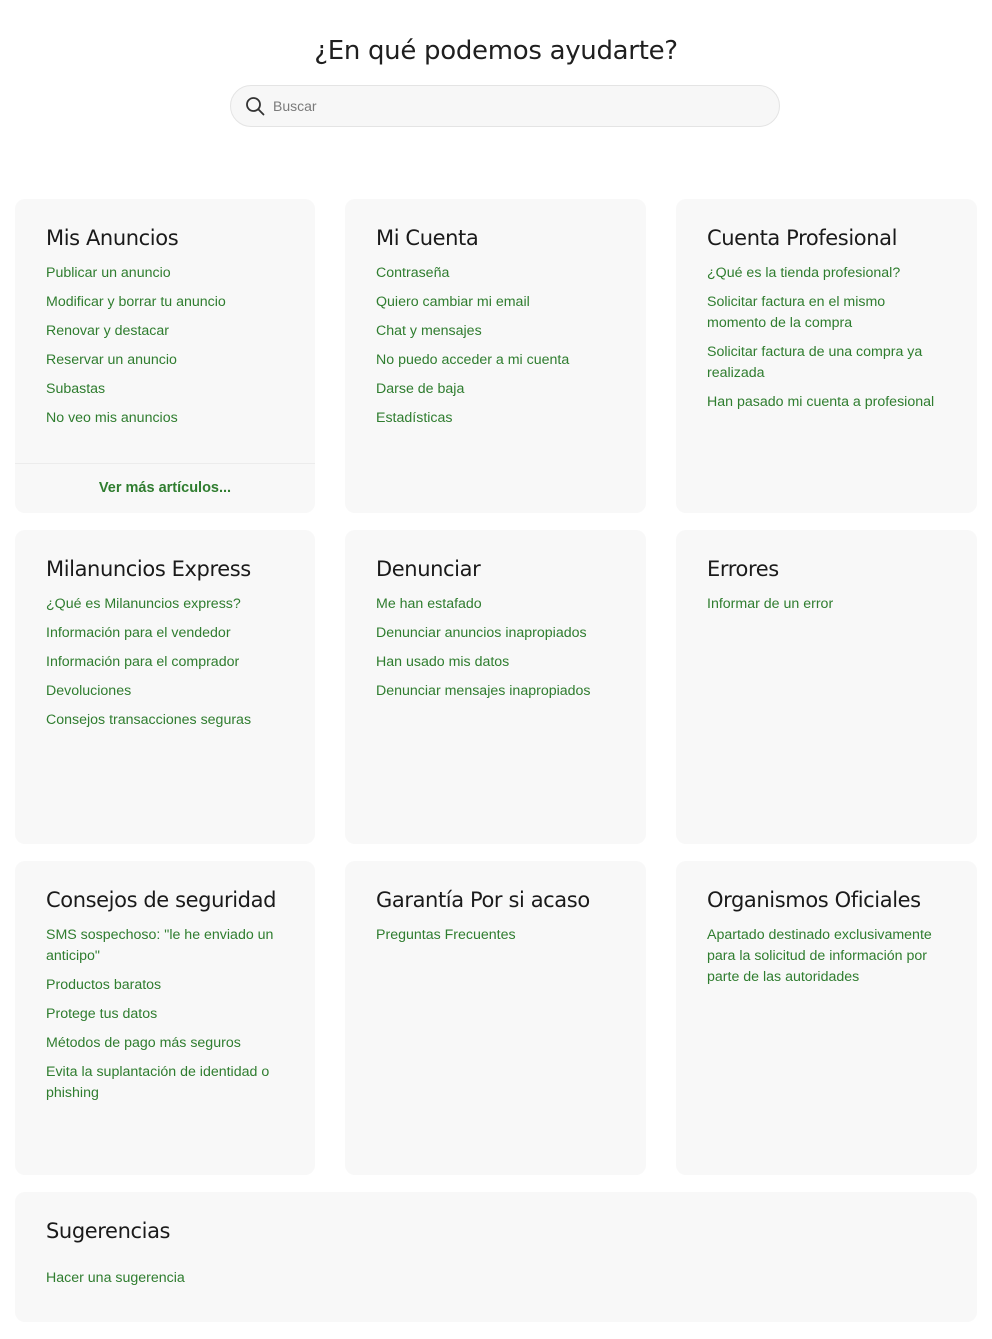  What do you see at coordinates (88, 691) in the screenshot?
I see `help-link: Devoluciones` at bounding box center [88, 691].